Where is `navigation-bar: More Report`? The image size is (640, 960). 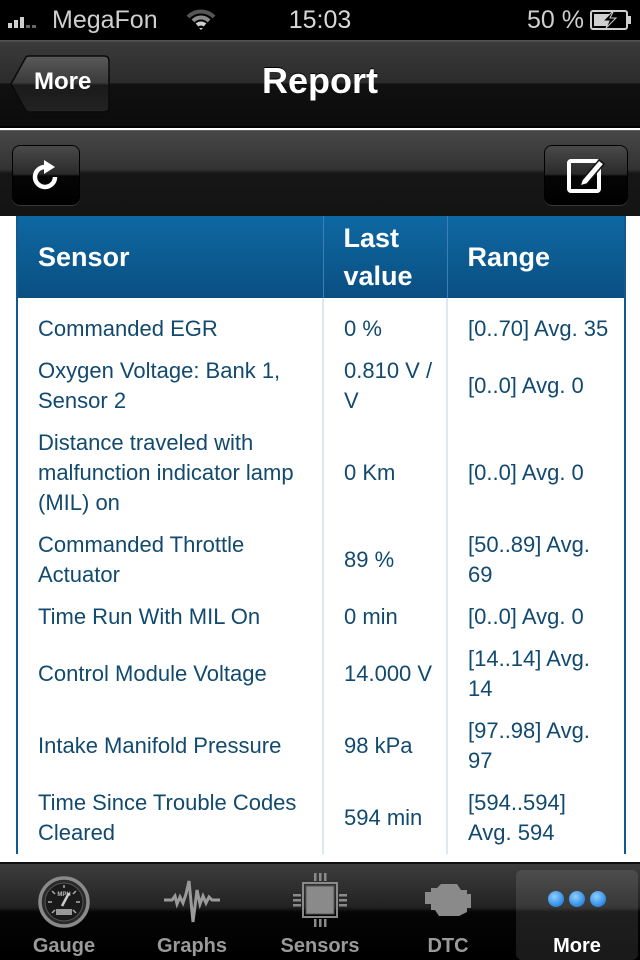 navigation-bar: More Report is located at coordinates (320, 84).